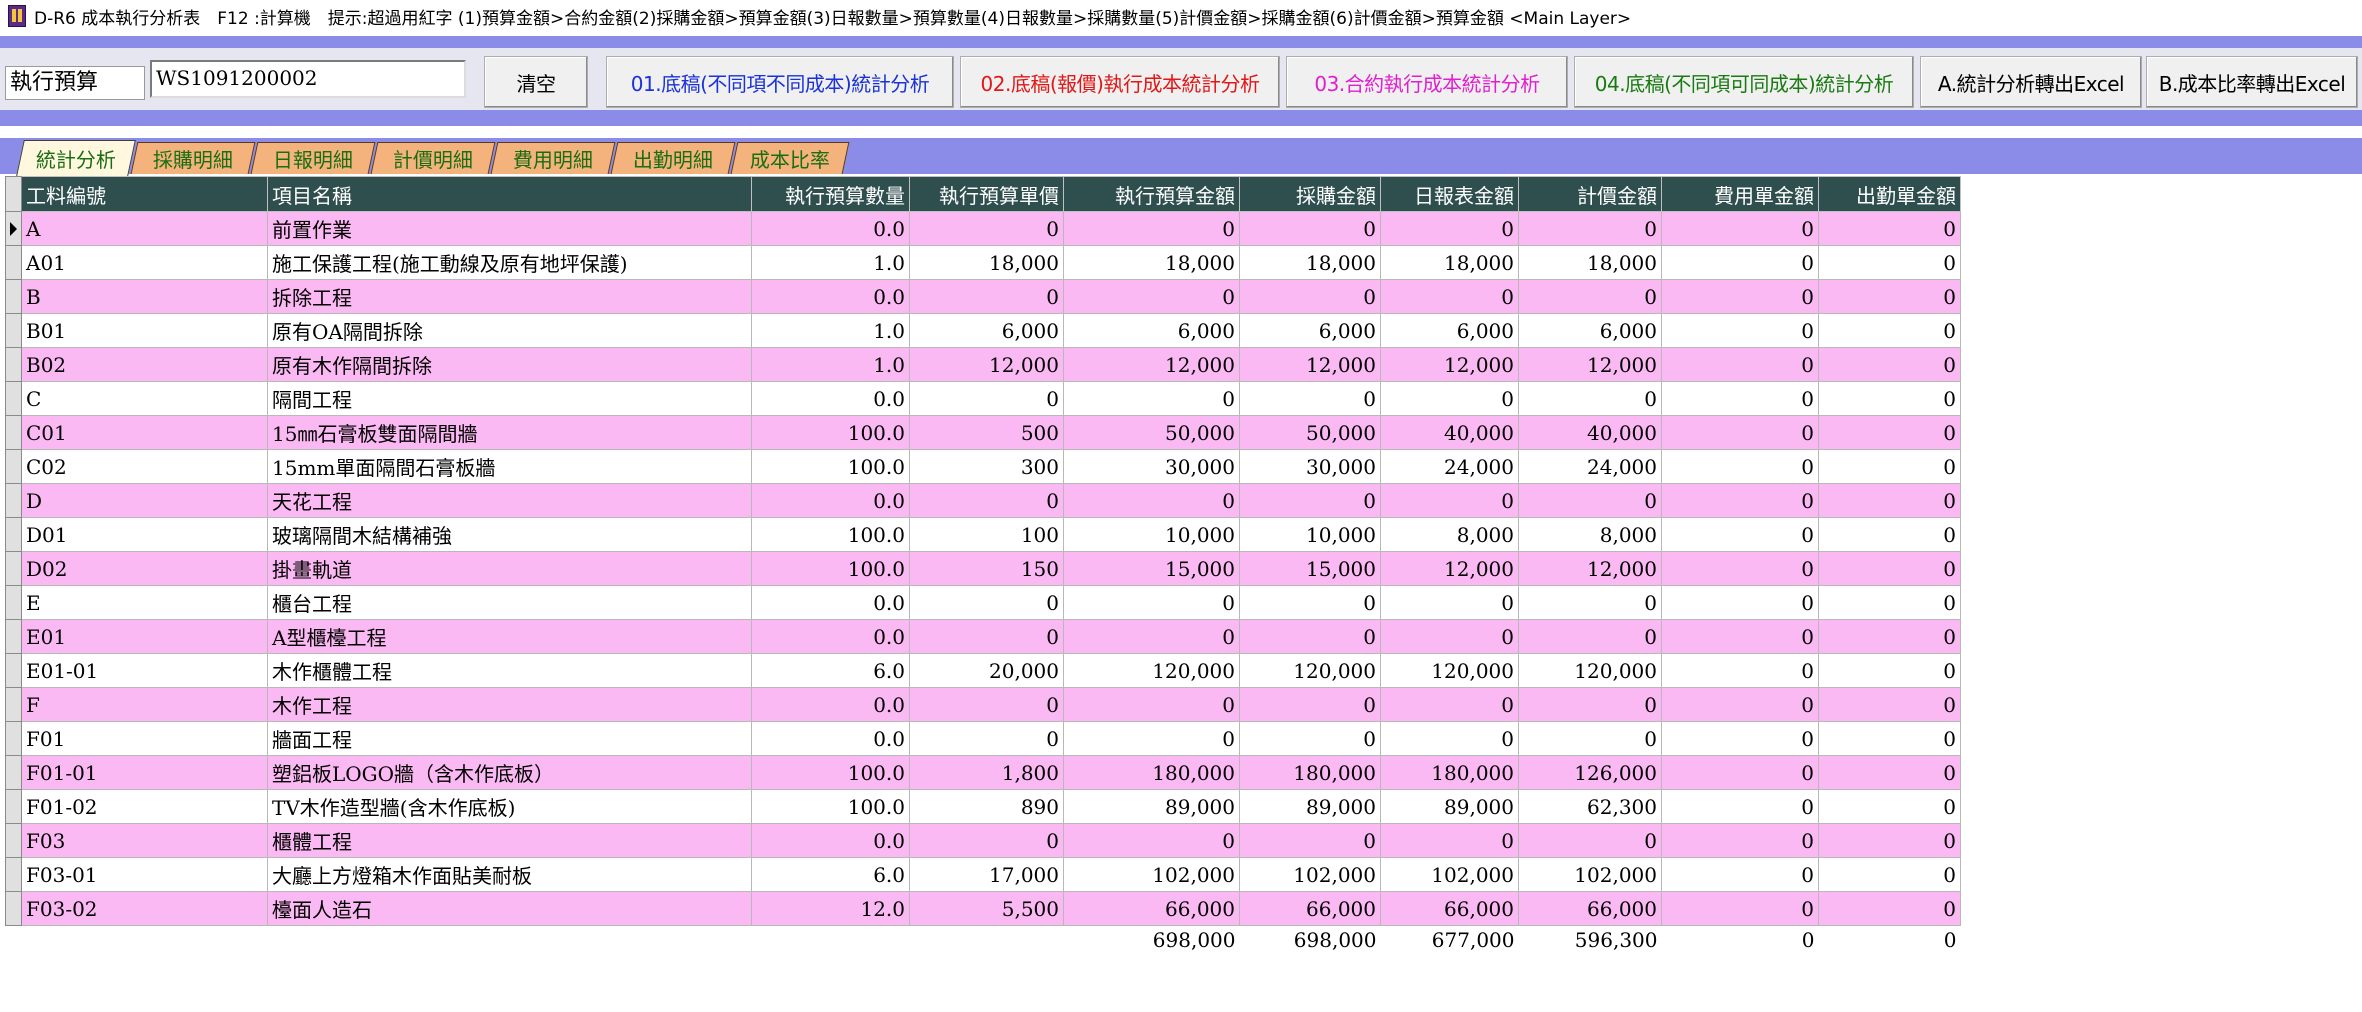 Image resolution: width=2362 pixels, height=1012 pixels. What do you see at coordinates (986, 534) in the screenshot?
I see `table-cell: 100` at bounding box center [986, 534].